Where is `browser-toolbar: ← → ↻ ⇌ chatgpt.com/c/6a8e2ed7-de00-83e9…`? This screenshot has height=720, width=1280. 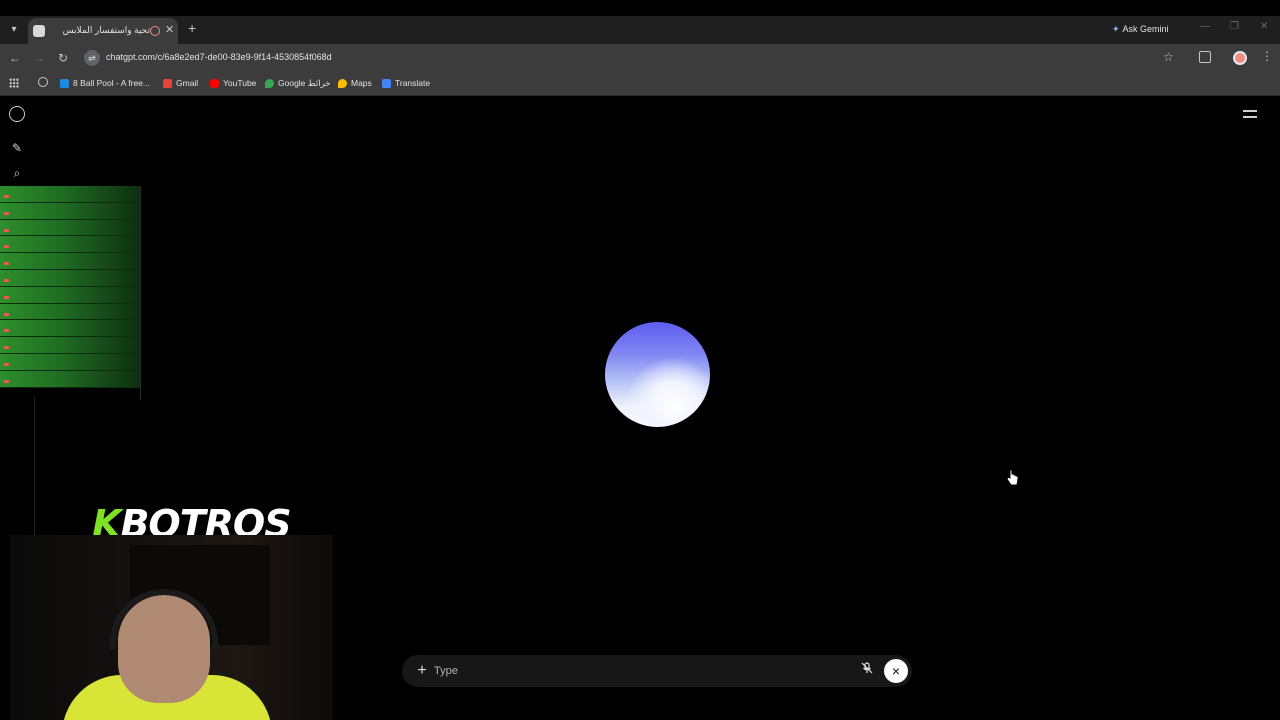 browser-toolbar: ← → ↻ ⇌ chatgpt.com/c/6a8e2ed7-de00-83e9… is located at coordinates (640, 58).